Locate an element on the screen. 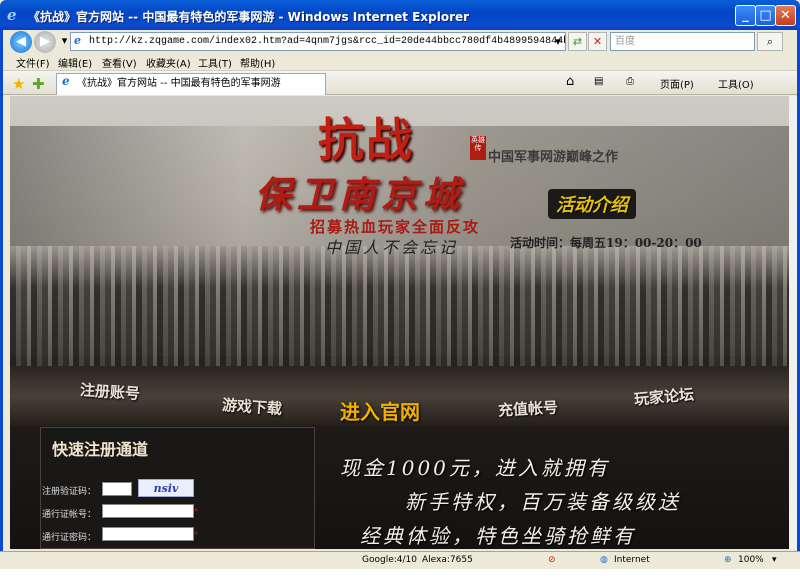 This screenshot has width=800, height=578. game-logo: 抗战 is located at coordinates (366, 137).